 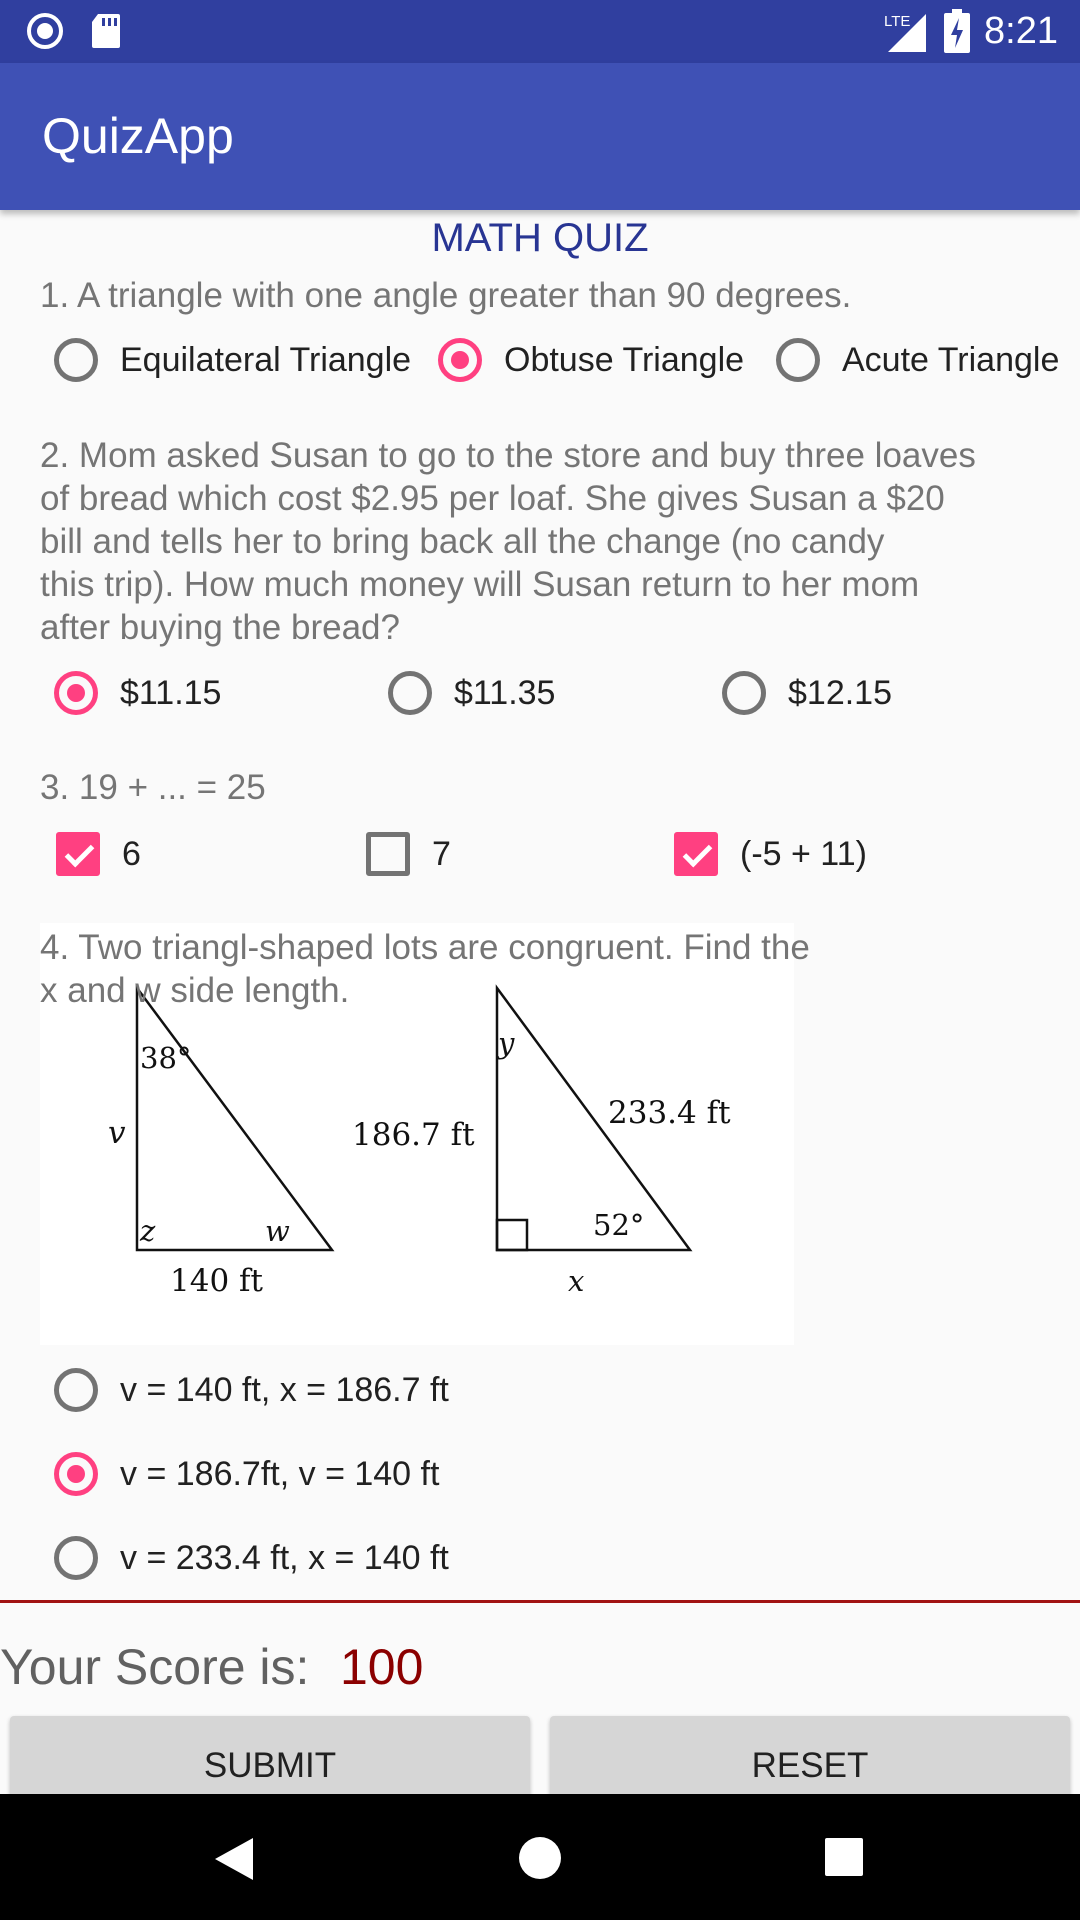 What do you see at coordinates (957, 31) in the screenshot?
I see `battery-charging-icon` at bounding box center [957, 31].